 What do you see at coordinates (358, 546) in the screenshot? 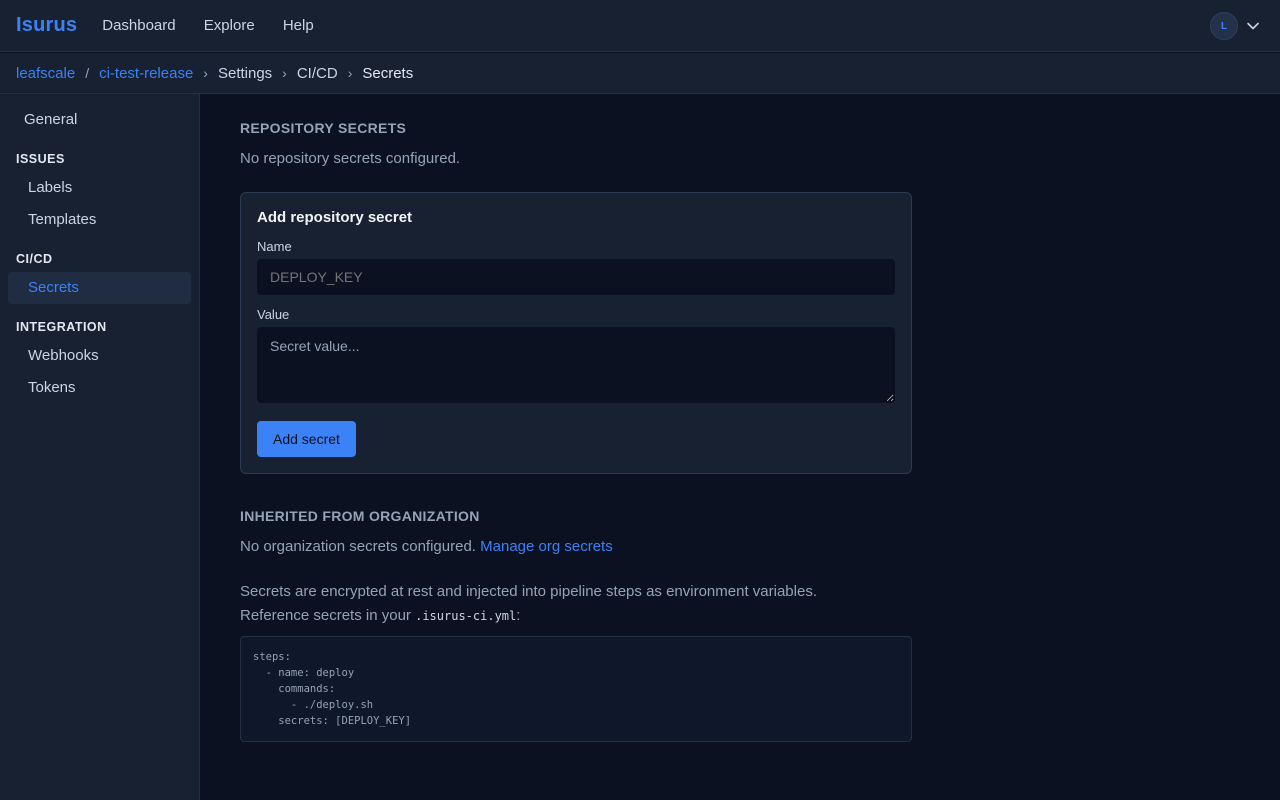
I see `inherited-empty: No organization secrets configured.` at bounding box center [358, 546].